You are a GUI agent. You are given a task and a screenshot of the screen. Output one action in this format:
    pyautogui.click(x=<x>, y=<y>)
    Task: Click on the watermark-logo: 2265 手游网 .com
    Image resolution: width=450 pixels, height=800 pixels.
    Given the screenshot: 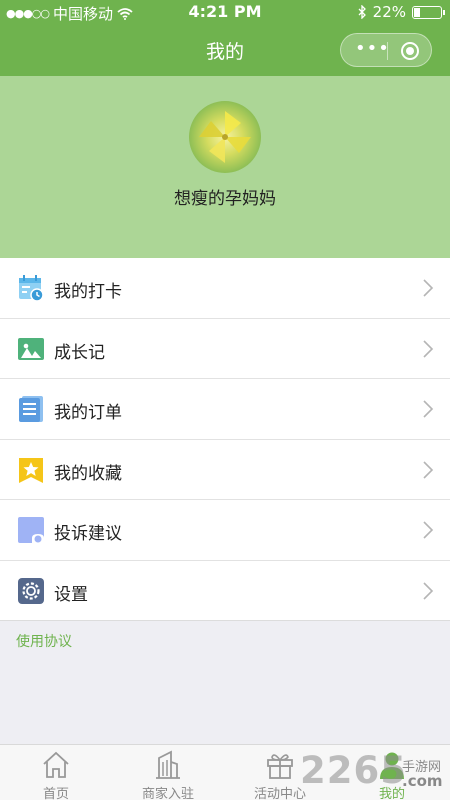 What is the action you would take?
    pyautogui.click(x=375, y=773)
    